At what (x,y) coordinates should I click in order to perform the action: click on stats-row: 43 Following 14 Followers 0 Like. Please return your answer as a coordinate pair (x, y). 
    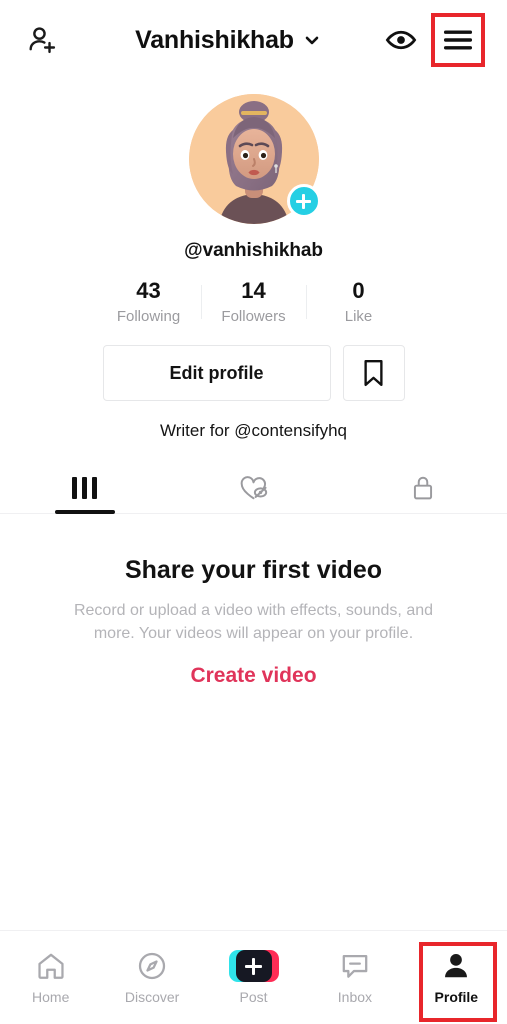
    Looking at the image, I should click on (254, 301).